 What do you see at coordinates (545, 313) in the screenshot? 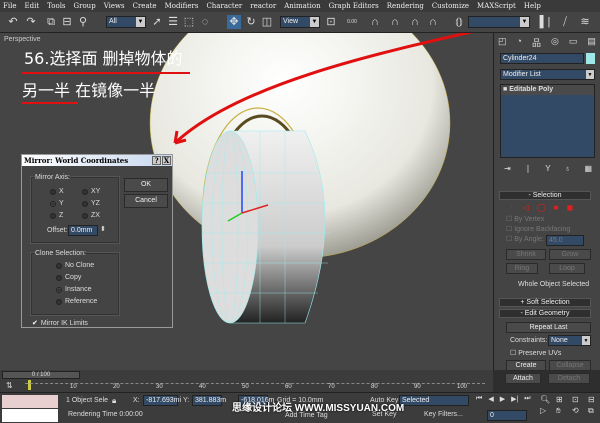
I see `edit-geometry-rollout: - Edit Geometry` at bounding box center [545, 313].